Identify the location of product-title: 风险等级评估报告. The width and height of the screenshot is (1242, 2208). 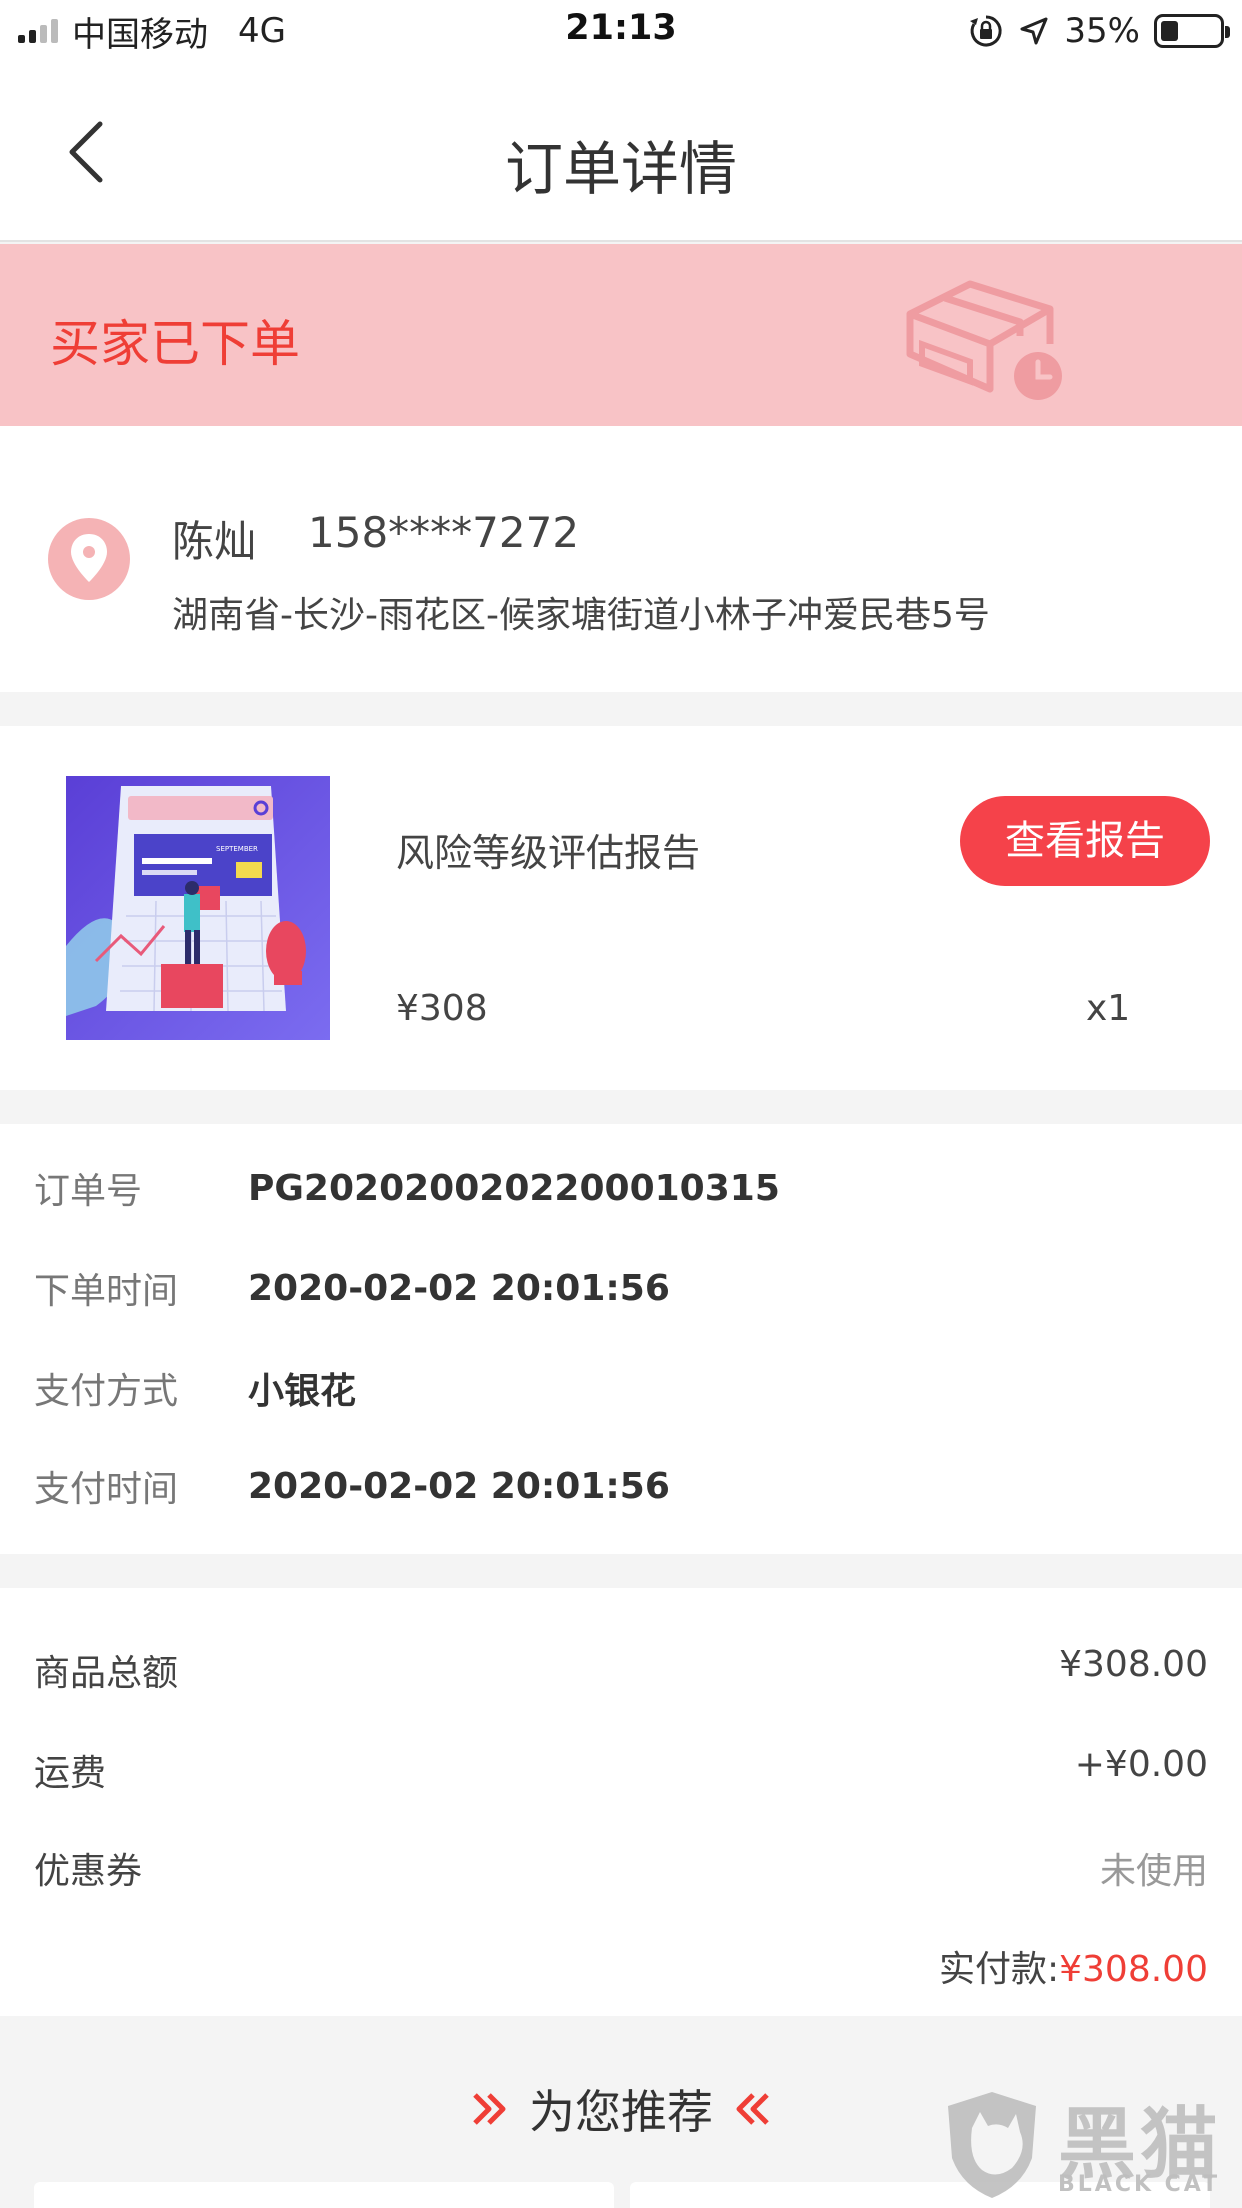
(548, 849).